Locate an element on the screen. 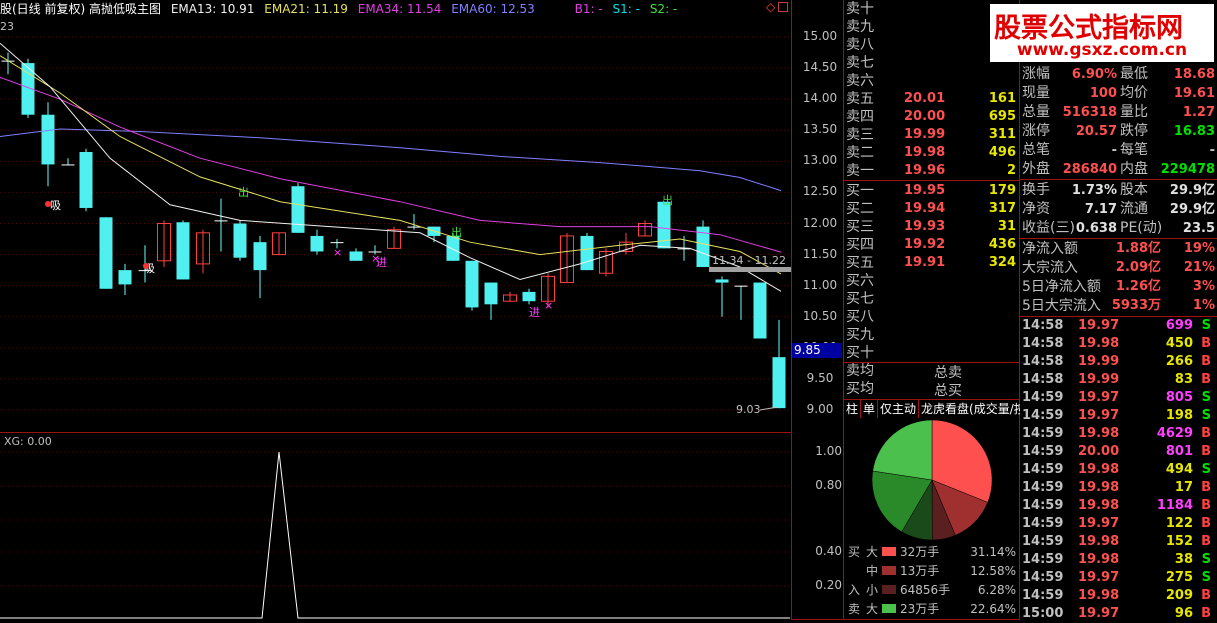  quote-value: 29.9亿 is located at coordinates (1192, 190).